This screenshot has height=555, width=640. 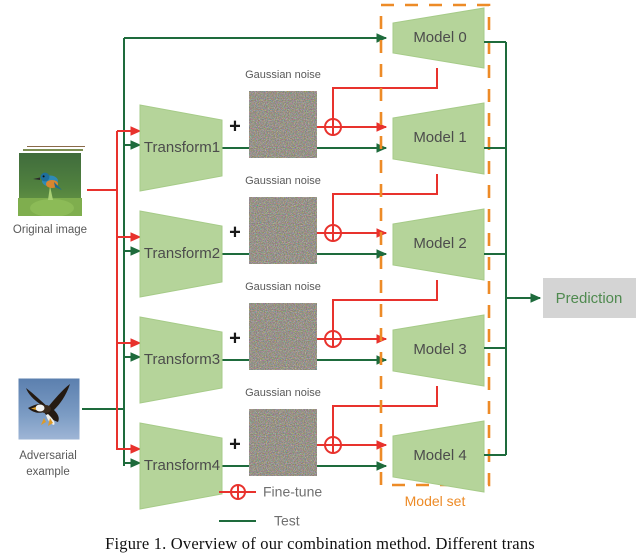 I want to click on prediction-label: Prediction, so click(x=589, y=298).